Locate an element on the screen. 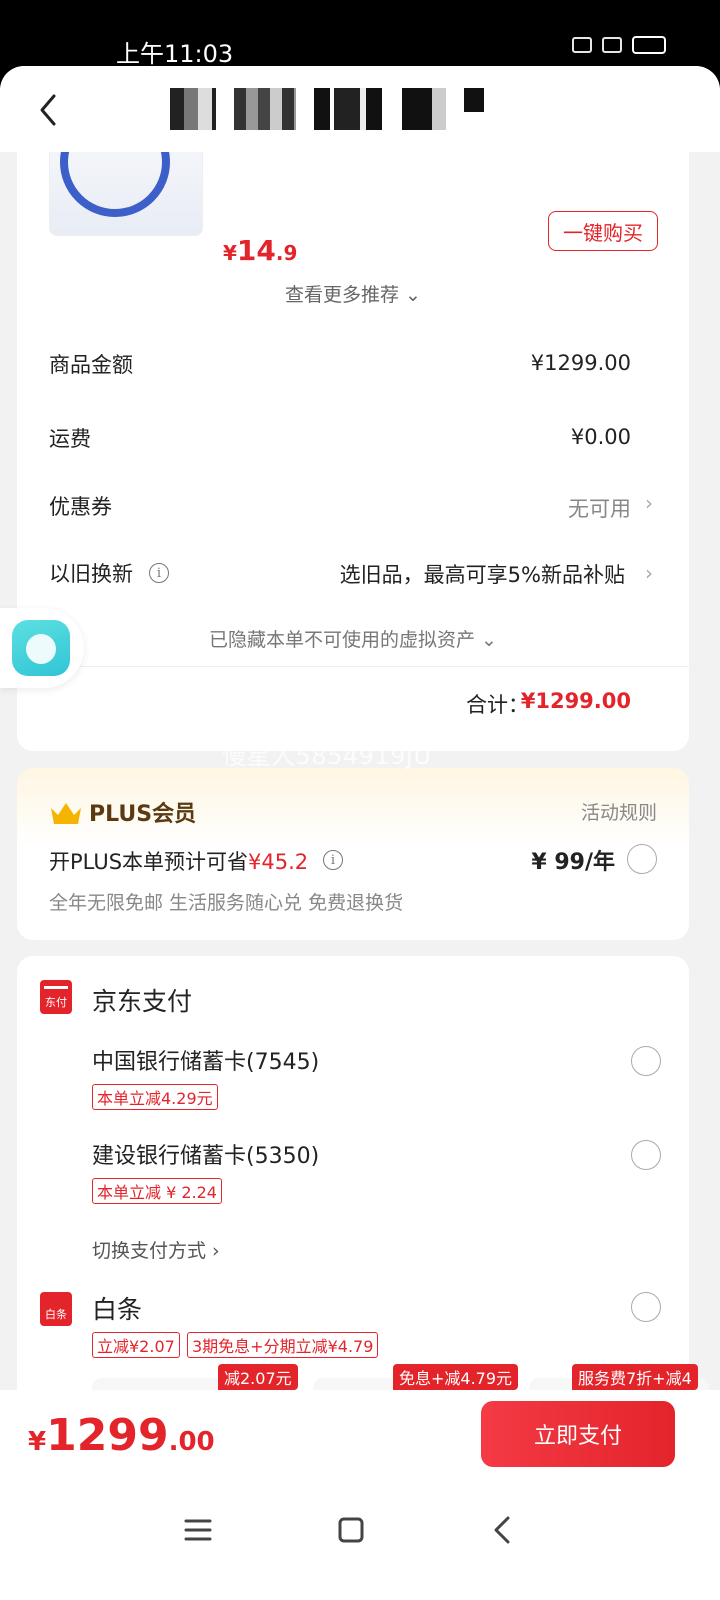  jd-pay-icon: 东付 is located at coordinates (56, 997).